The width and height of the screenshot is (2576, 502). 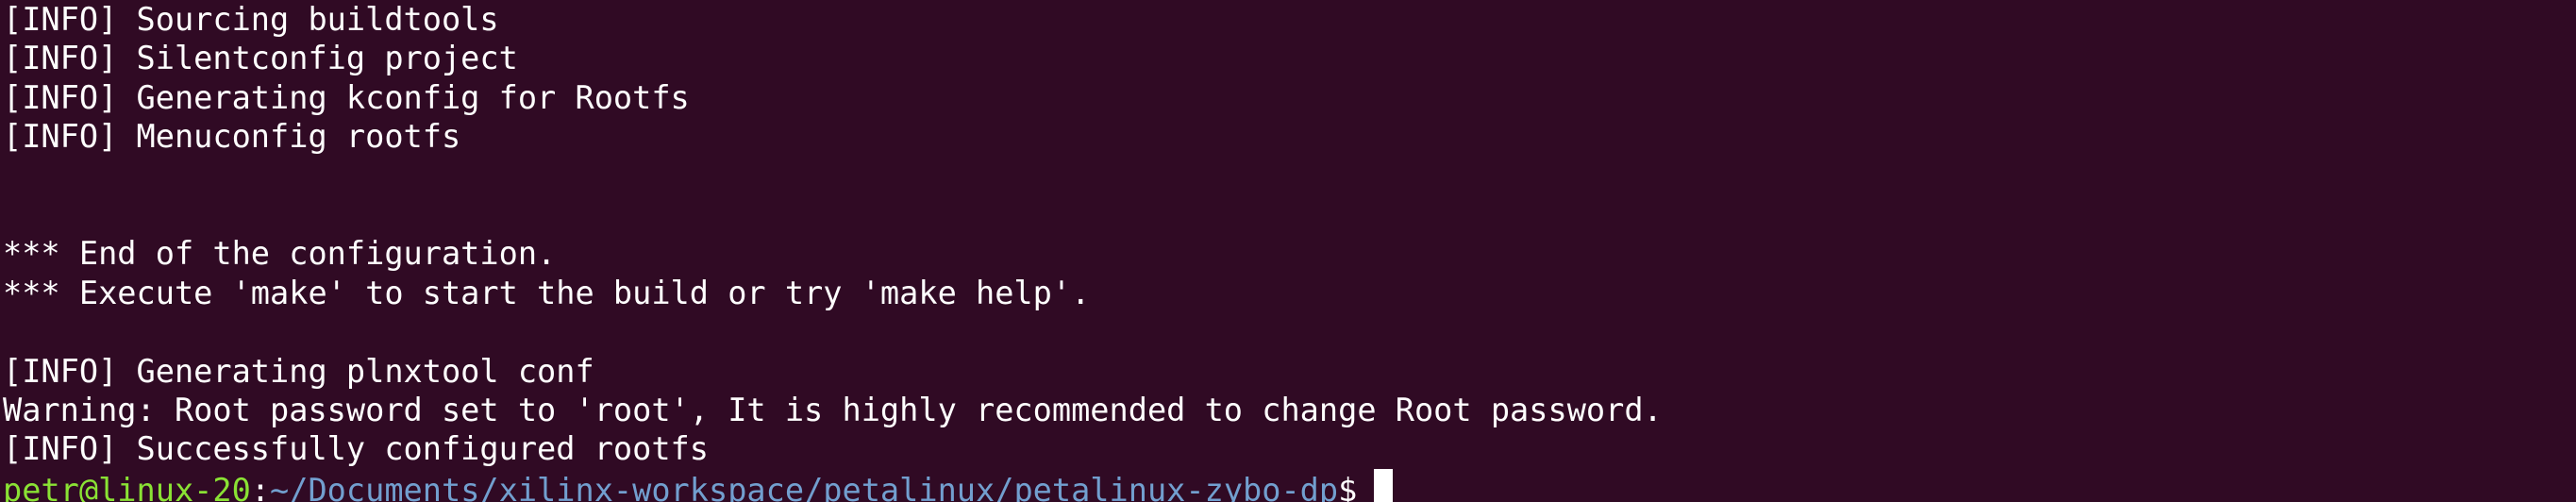 I want to click on output-line: *** End of the configuration., so click(x=280, y=254).